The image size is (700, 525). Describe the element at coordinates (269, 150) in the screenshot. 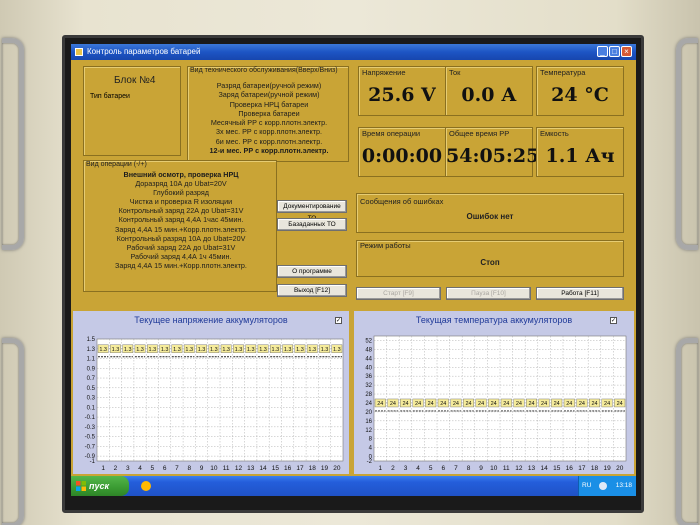

I see `maintenance-item-selected: 12-и мес. РР с корр.плотн.электр.` at that location.